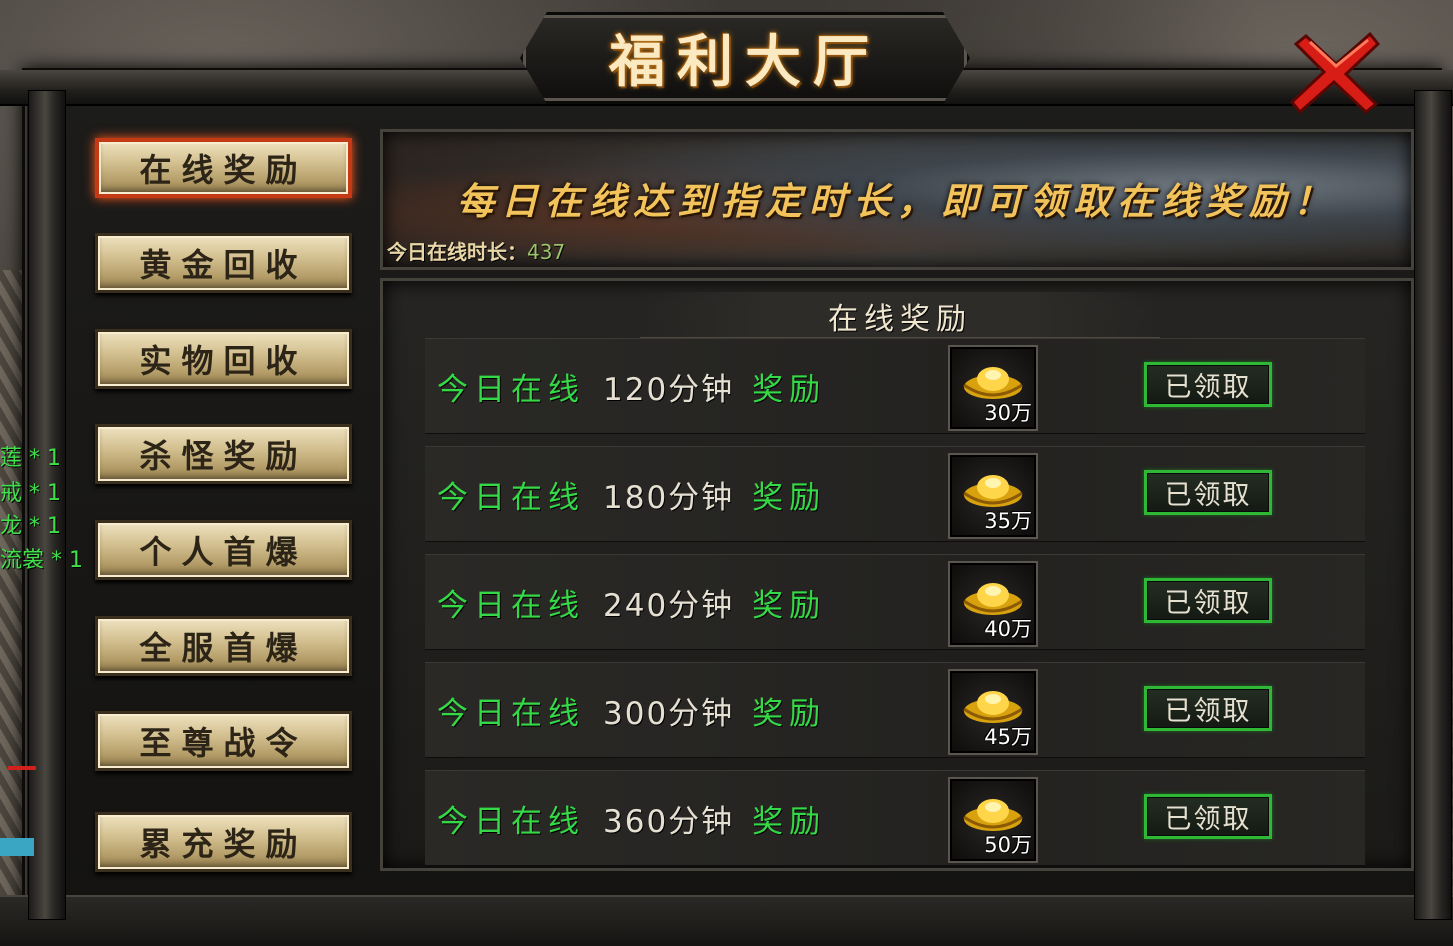  Describe the element at coordinates (457, 252) in the screenshot. I see `online-time-label: 今日在线时长：` at that location.